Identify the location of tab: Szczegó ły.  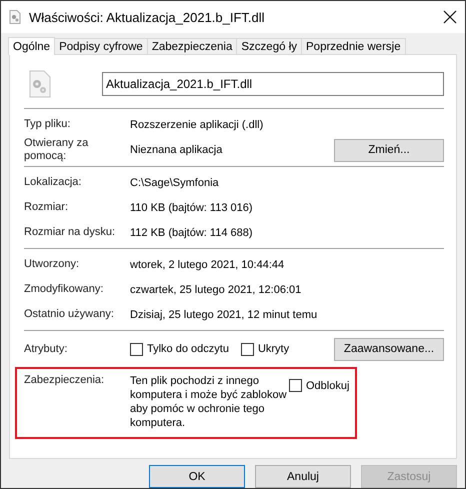
(269, 46).